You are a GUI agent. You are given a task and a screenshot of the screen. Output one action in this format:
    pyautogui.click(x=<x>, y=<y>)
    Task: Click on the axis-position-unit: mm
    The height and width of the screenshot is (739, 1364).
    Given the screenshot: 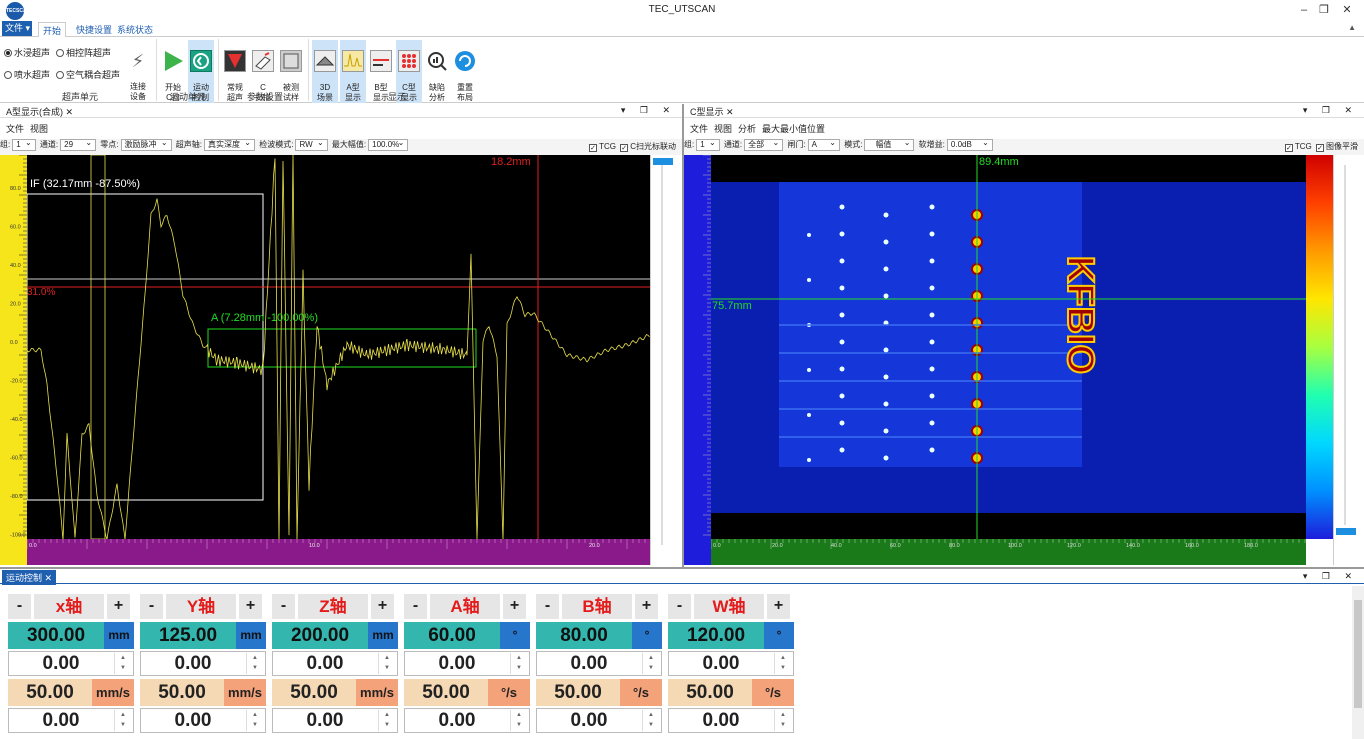 What is the action you would take?
    pyautogui.click(x=383, y=635)
    